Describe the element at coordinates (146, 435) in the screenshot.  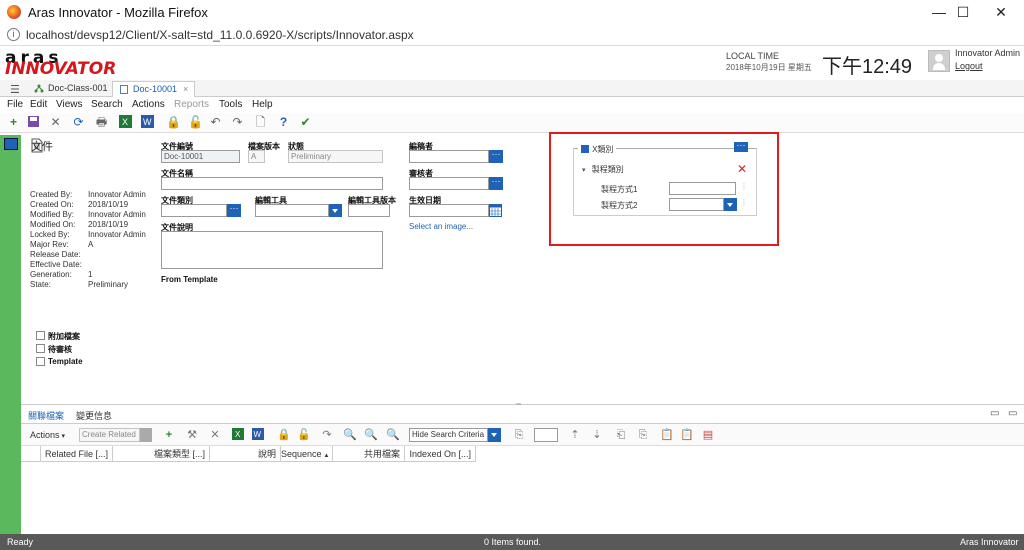
I see `create-related-dropdown-icon` at that location.